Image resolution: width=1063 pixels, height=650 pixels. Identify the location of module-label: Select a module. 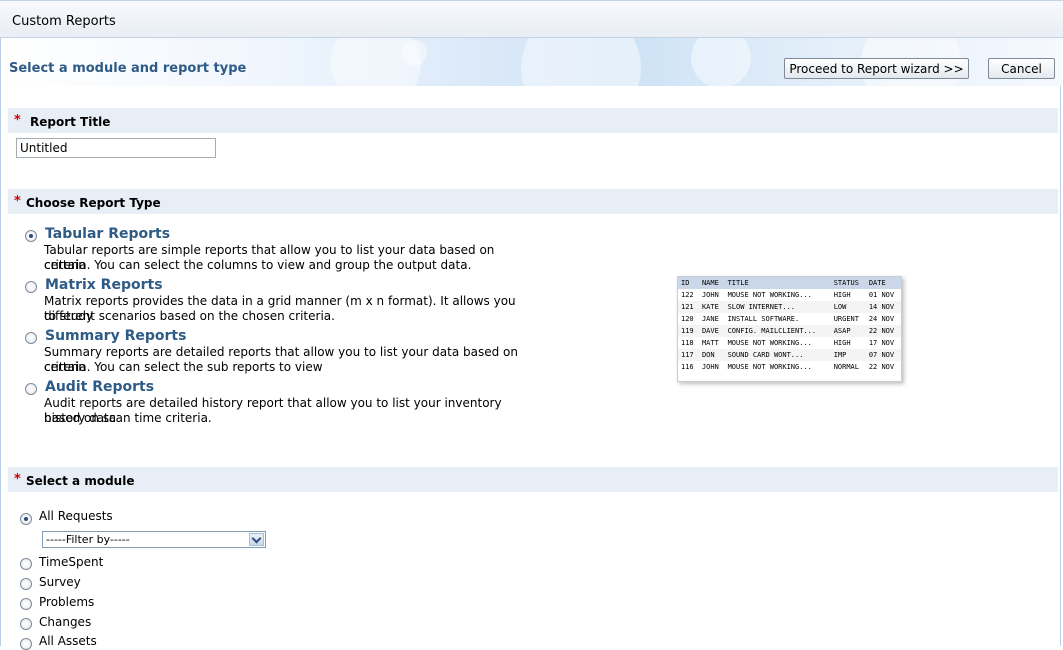
(80, 481).